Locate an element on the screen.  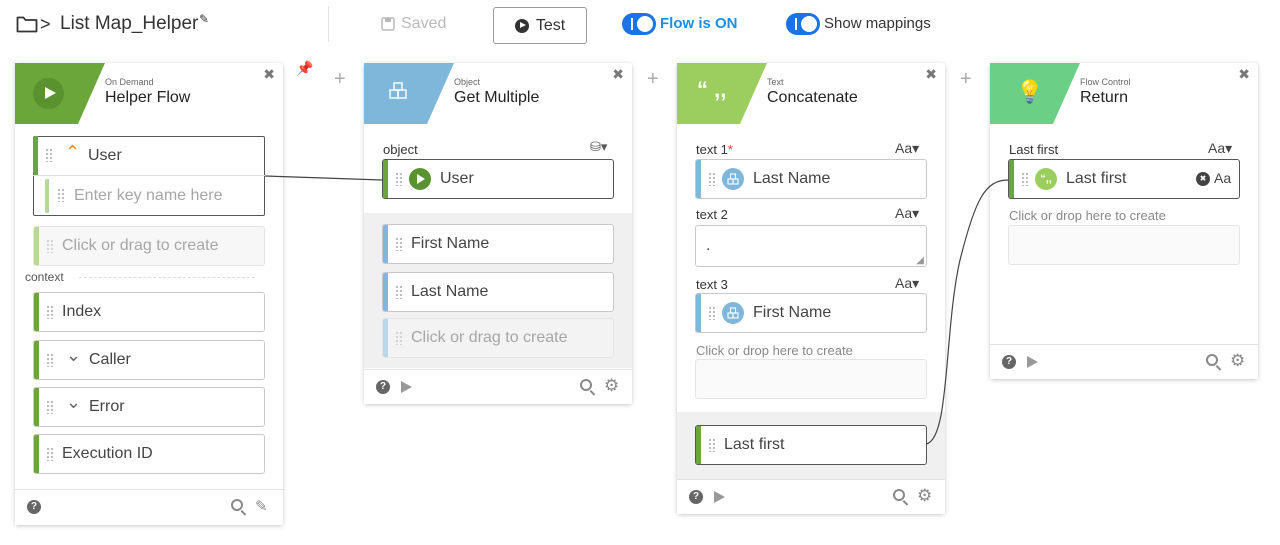
context-item-execution-id: Execution ID is located at coordinates (149, 454).